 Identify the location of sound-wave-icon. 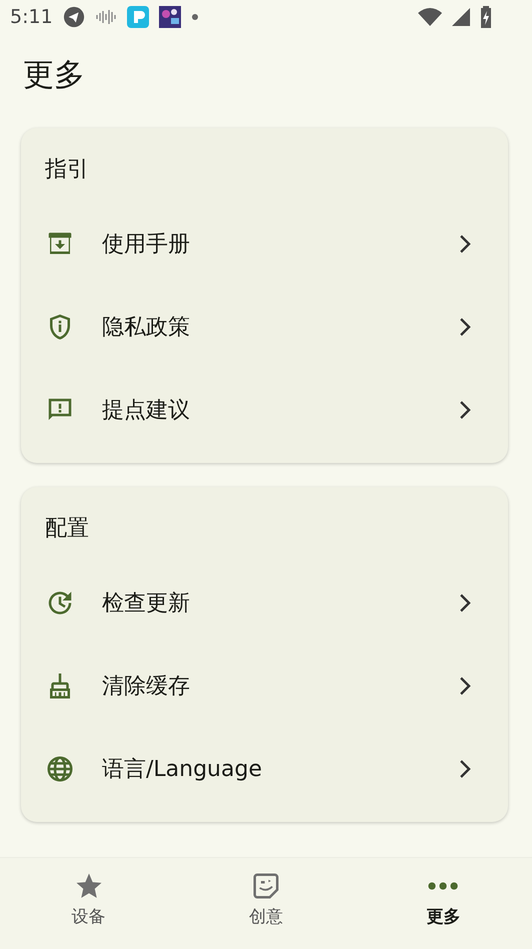
(105, 17).